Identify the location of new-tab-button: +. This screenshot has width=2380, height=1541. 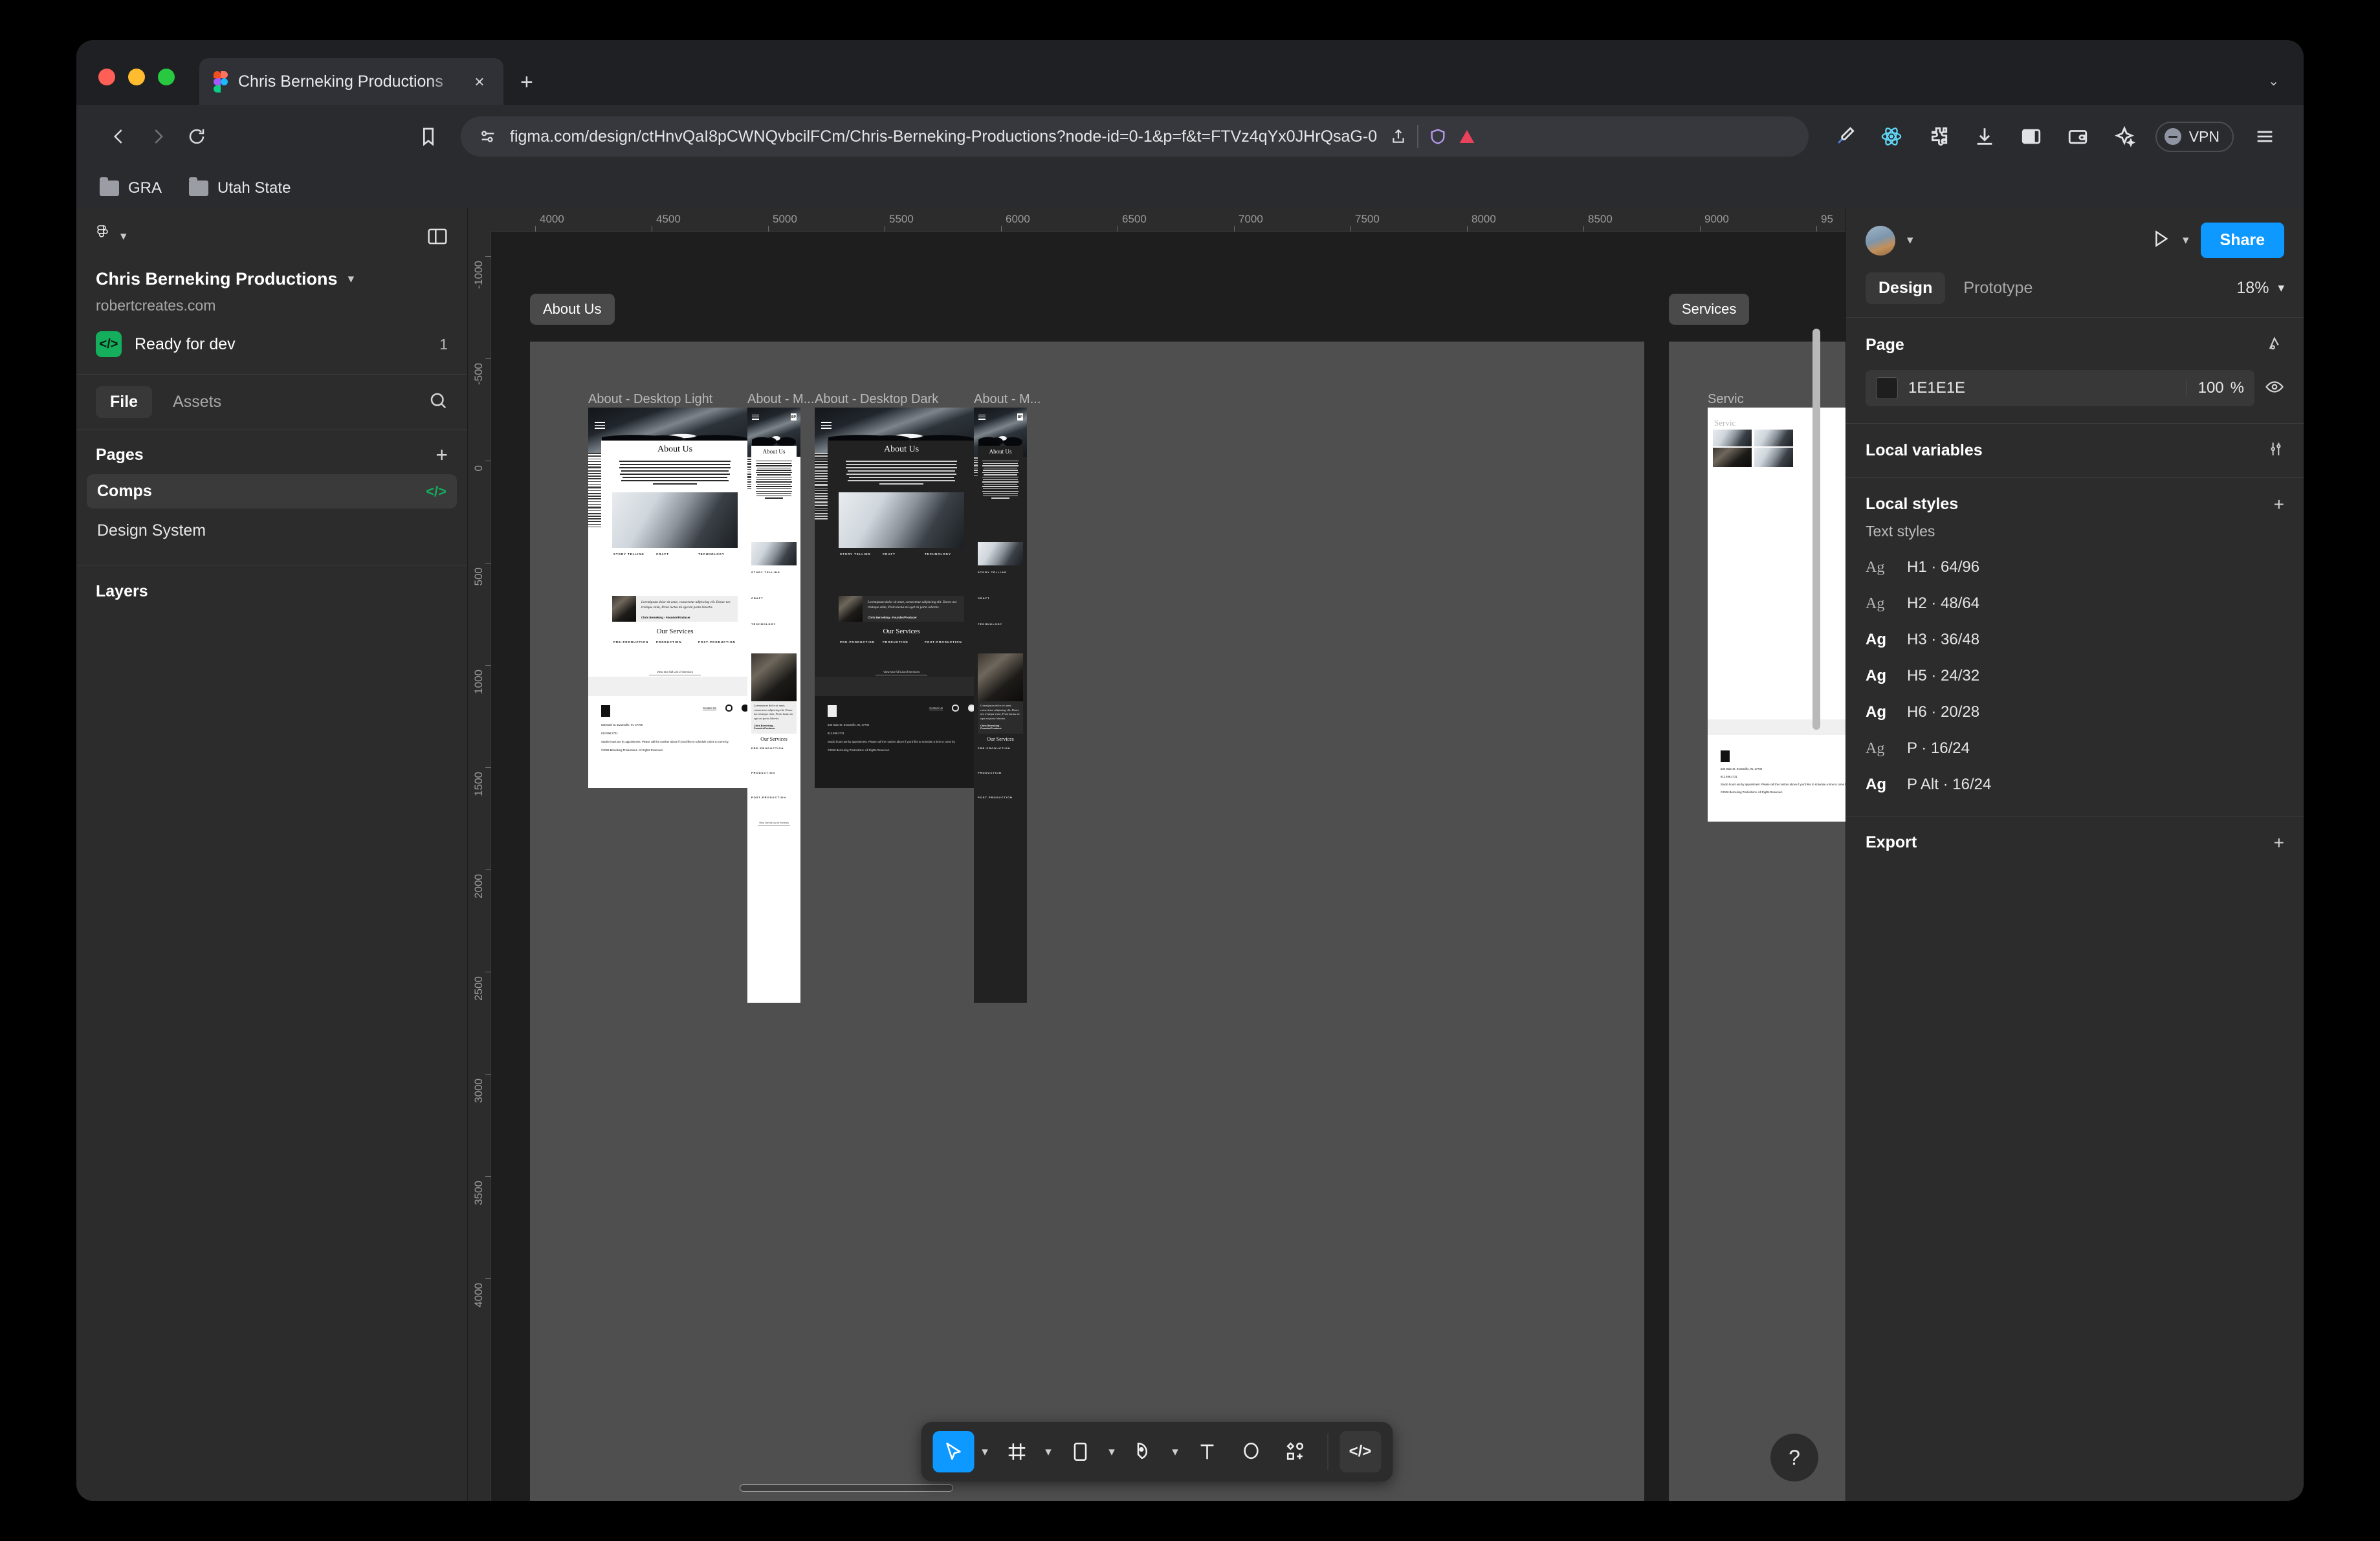
(526, 82).